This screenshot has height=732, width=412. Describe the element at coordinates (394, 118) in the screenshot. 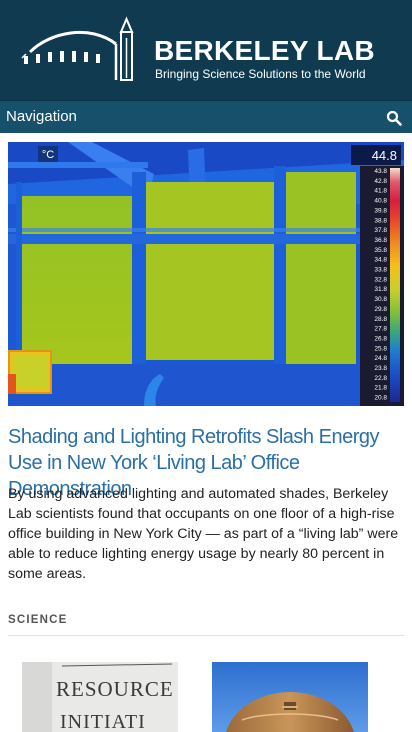

I see `search-icon` at that location.